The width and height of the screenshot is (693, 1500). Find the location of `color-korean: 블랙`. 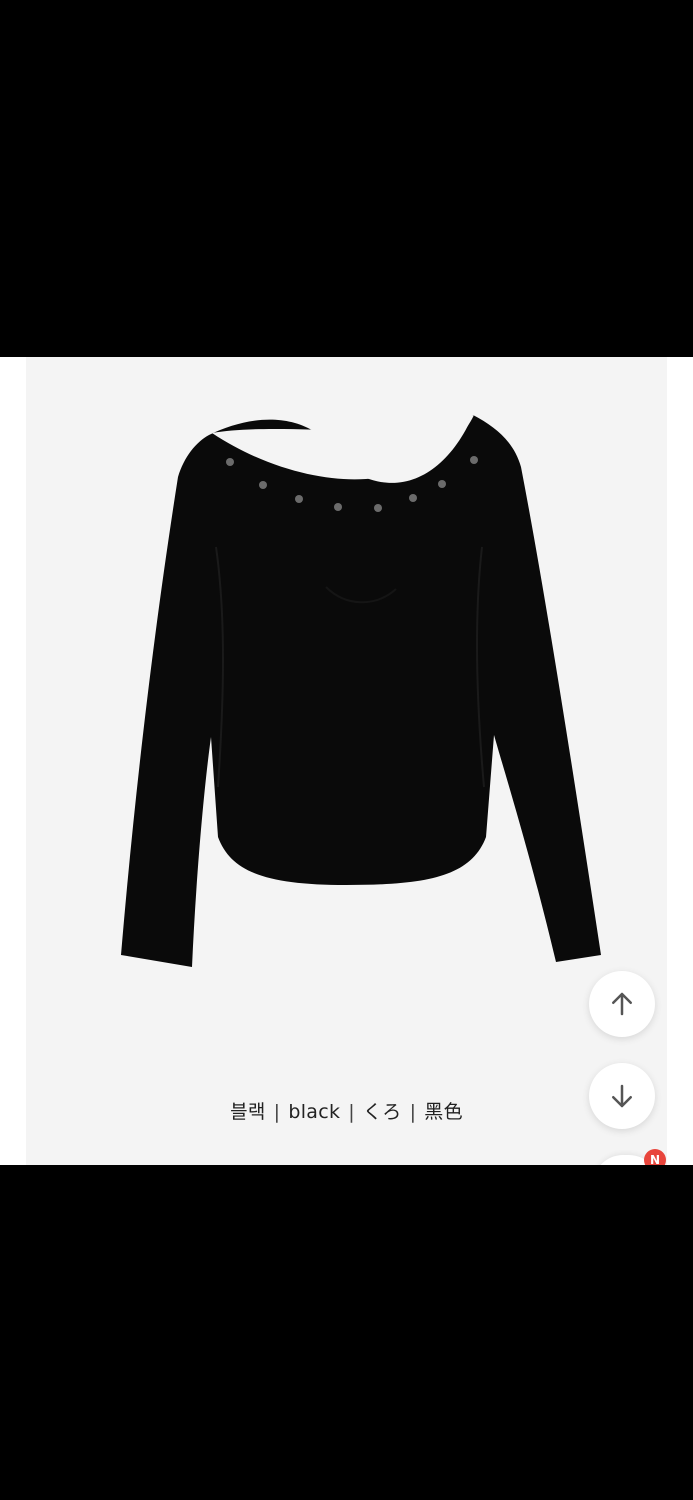

color-korean: 블랙 is located at coordinates (248, 1112).